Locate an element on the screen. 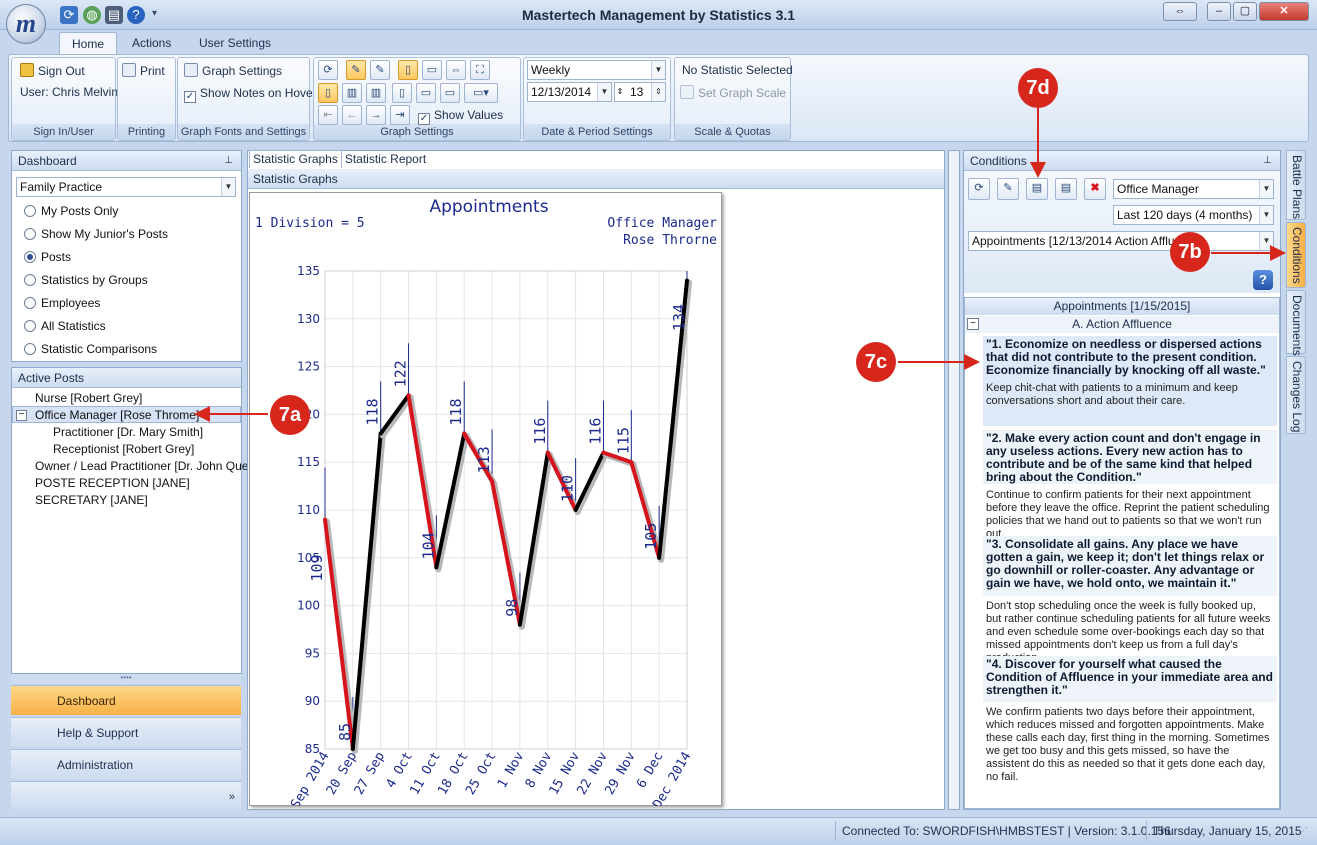 This screenshot has width=1317, height=845. graph-panel-title: Statistic Graphs is located at coordinates (596, 179).